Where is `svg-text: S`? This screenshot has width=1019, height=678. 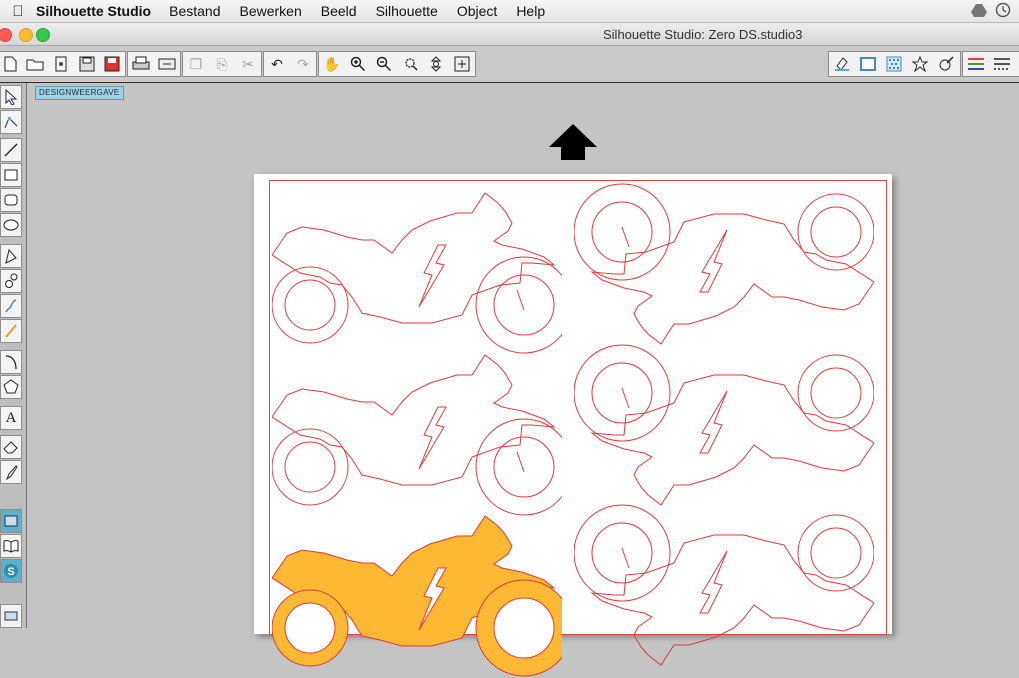 svg-text: S is located at coordinates (10, 572).